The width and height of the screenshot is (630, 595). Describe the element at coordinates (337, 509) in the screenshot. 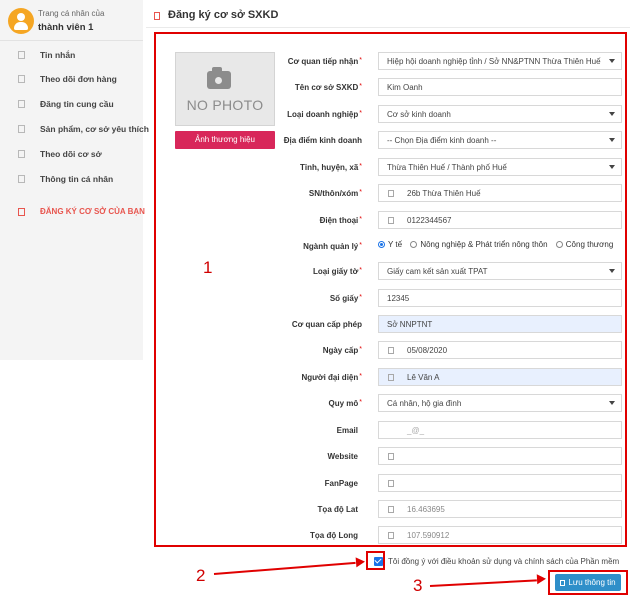

I see `label-toa-do-lat: Tọa độ Lat` at that location.